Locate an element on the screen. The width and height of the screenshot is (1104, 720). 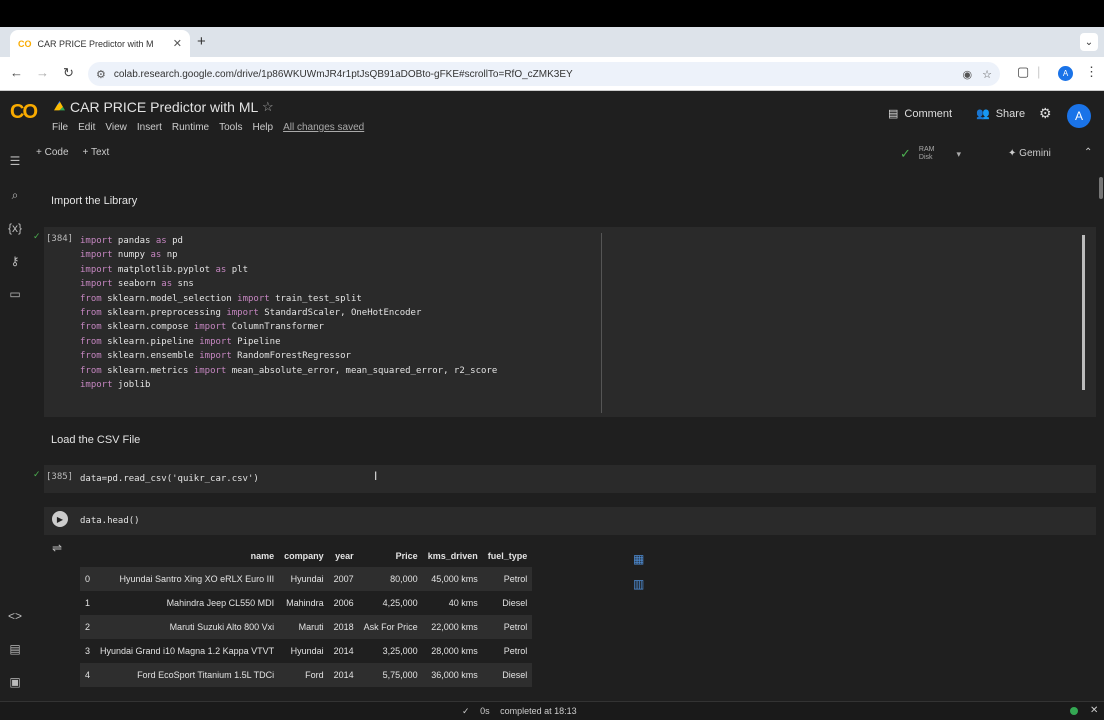
tab-title: CAR PRICE Predictor with M is located at coordinates (95, 43).